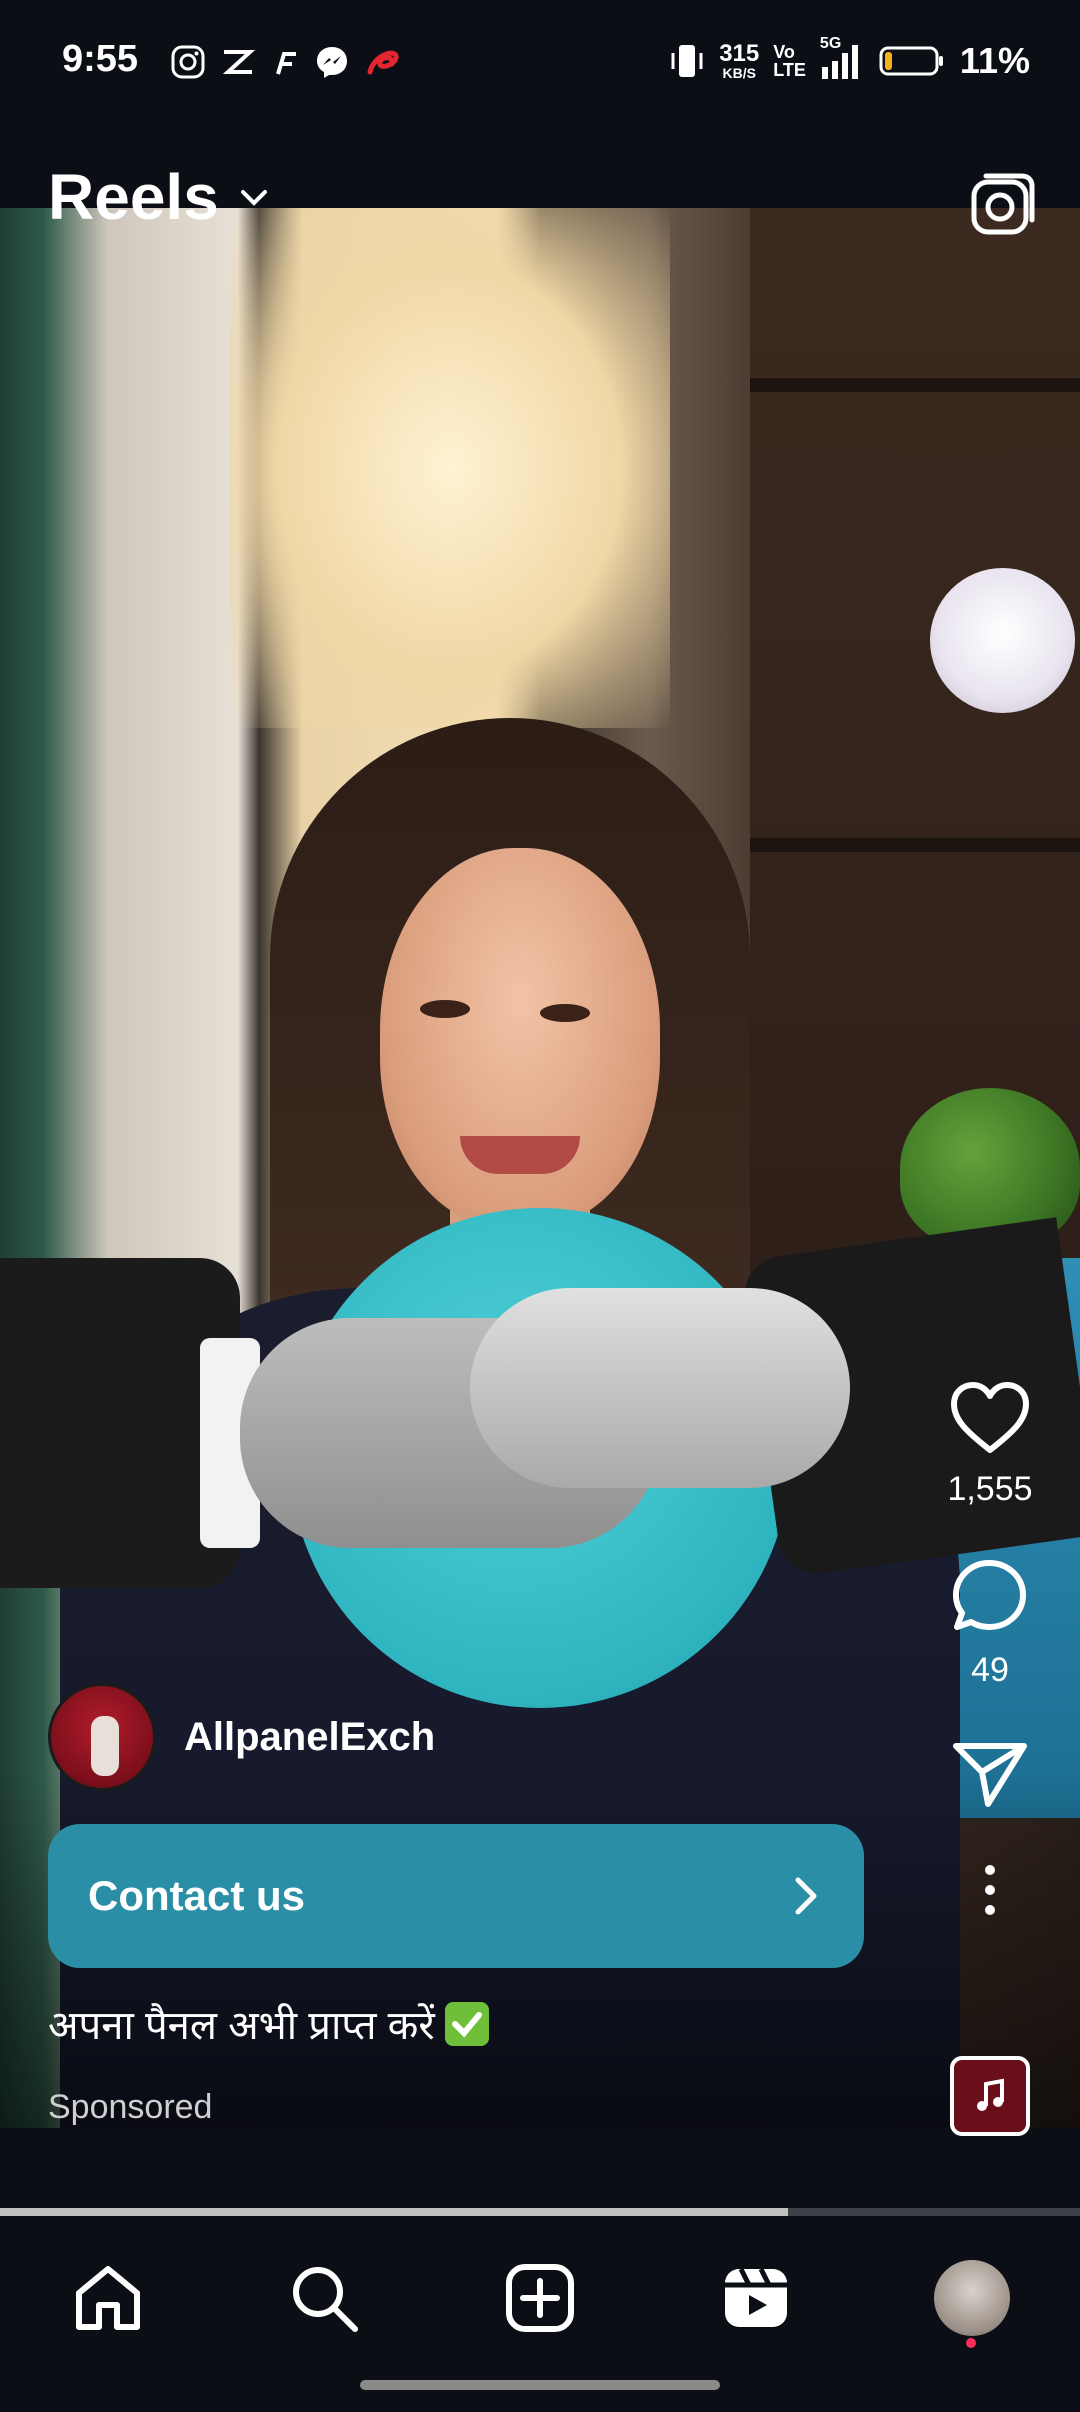  I want to click on network-speed-value: 315, so click(739, 53).